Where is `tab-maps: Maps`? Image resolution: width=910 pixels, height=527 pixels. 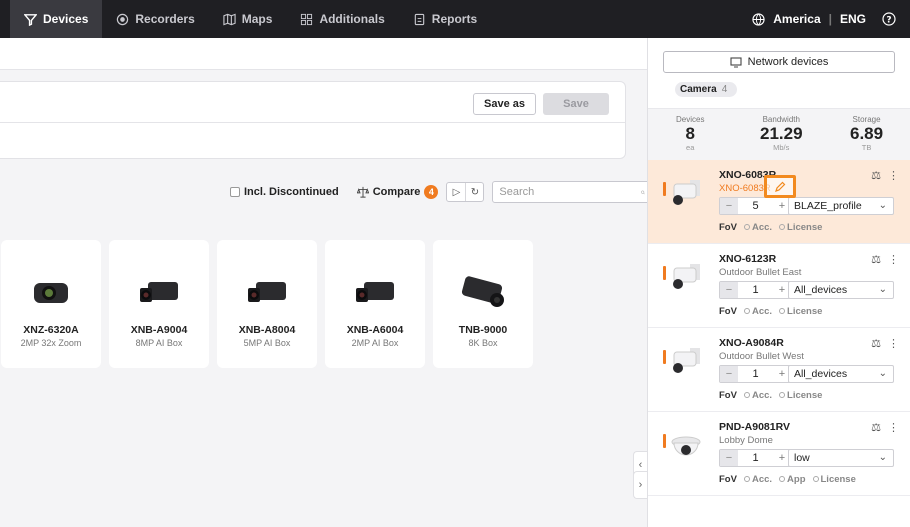
tab-maps: Maps is located at coordinates (248, 19).